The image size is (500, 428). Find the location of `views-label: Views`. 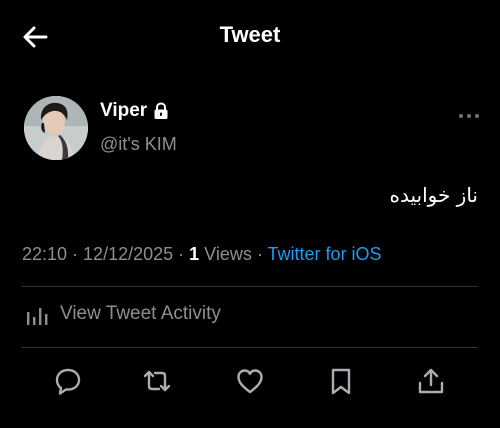

views-label: Views is located at coordinates (228, 254).